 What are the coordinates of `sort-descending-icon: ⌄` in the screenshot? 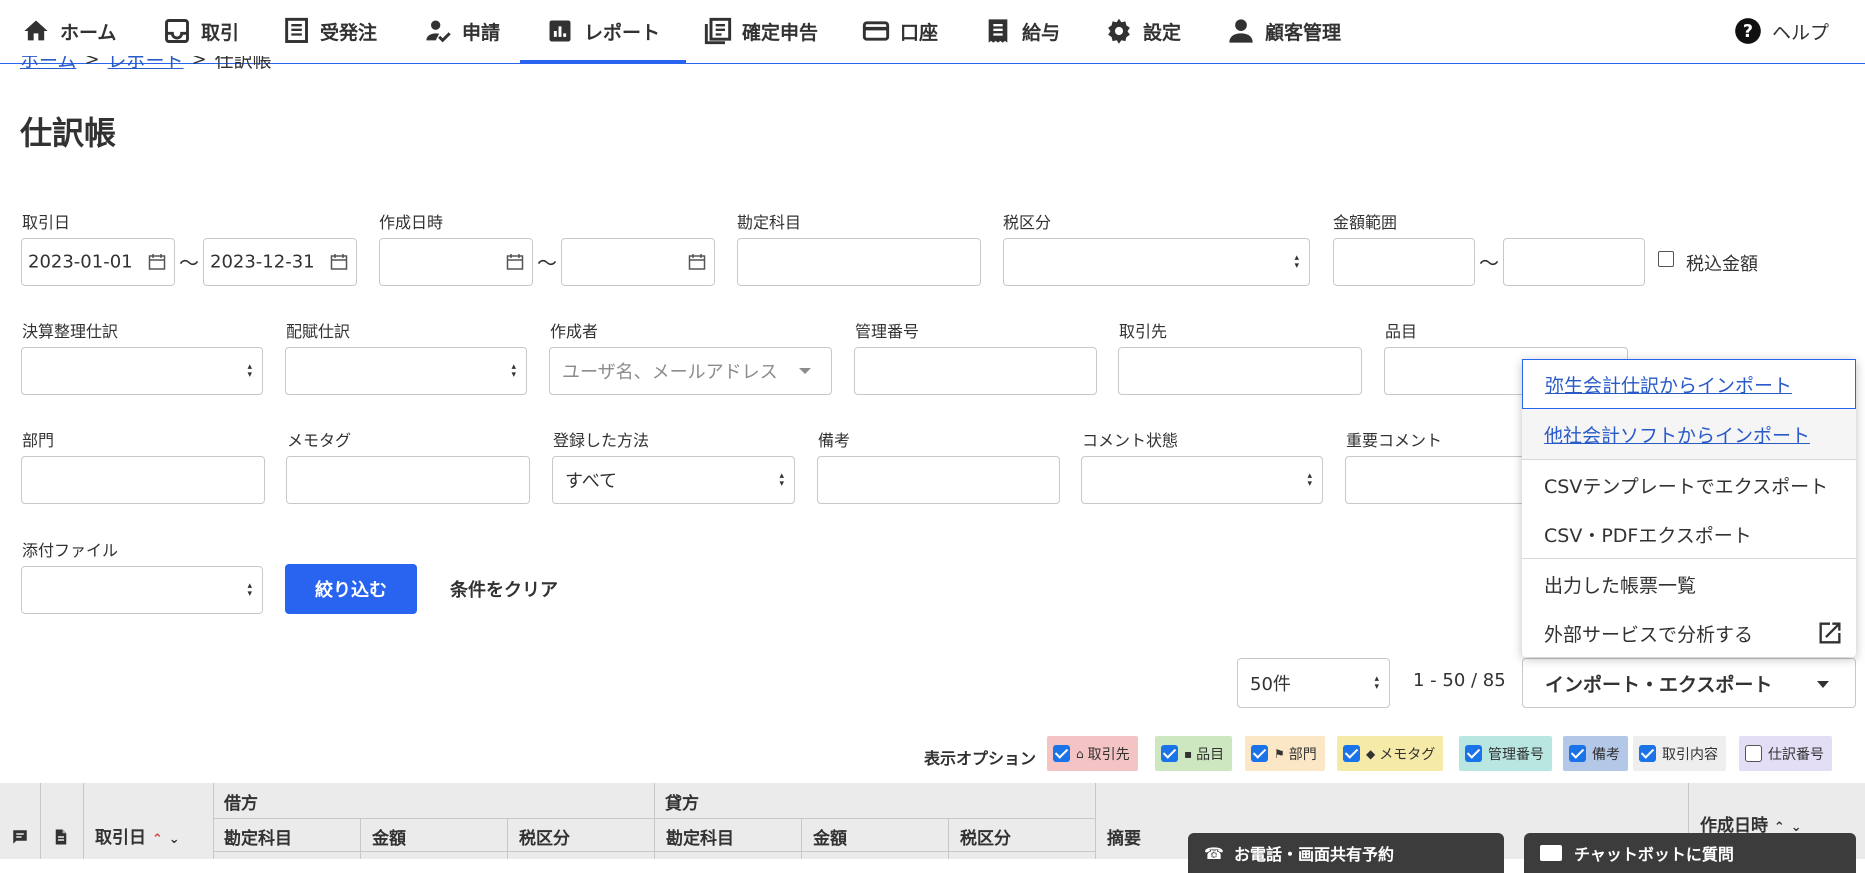 It's located at (174, 839).